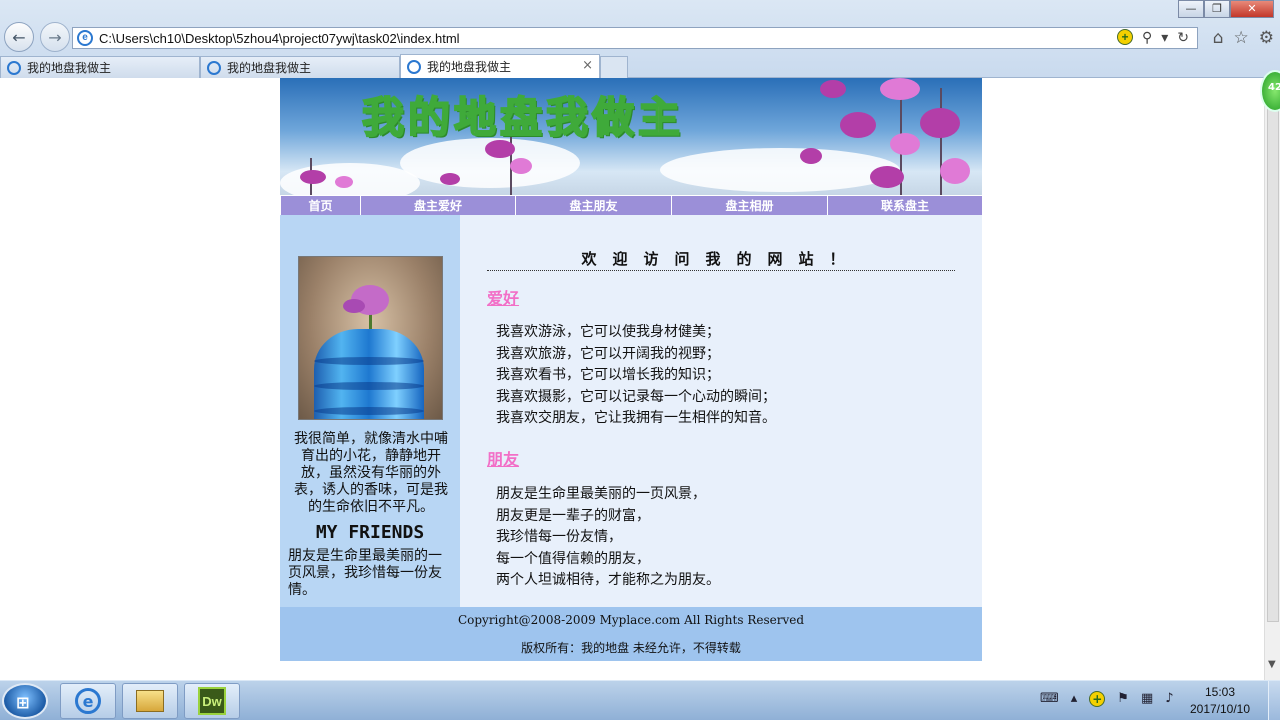 The image size is (1280, 720). What do you see at coordinates (721, 259) in the screenshot?
I see `welcome-heading: 欢迎访问我的网站！` at bounding box center [721, 259].